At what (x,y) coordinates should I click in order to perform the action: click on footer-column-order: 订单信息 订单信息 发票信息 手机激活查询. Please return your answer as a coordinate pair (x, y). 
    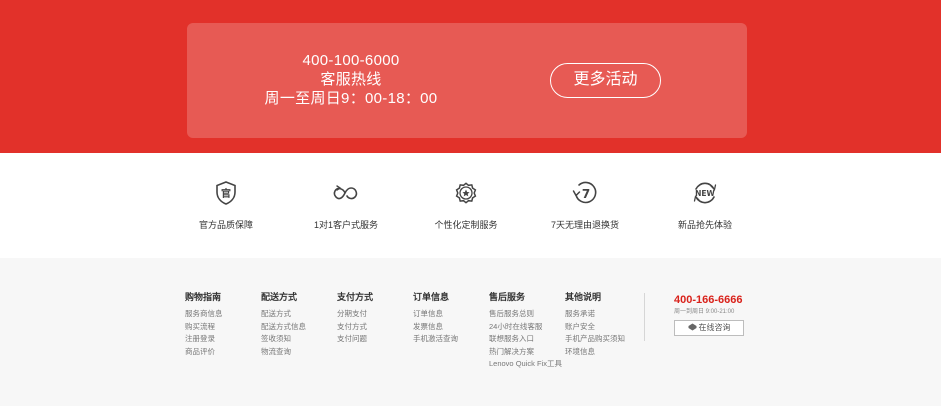
    Looking at the image, I should click on (435, 318).